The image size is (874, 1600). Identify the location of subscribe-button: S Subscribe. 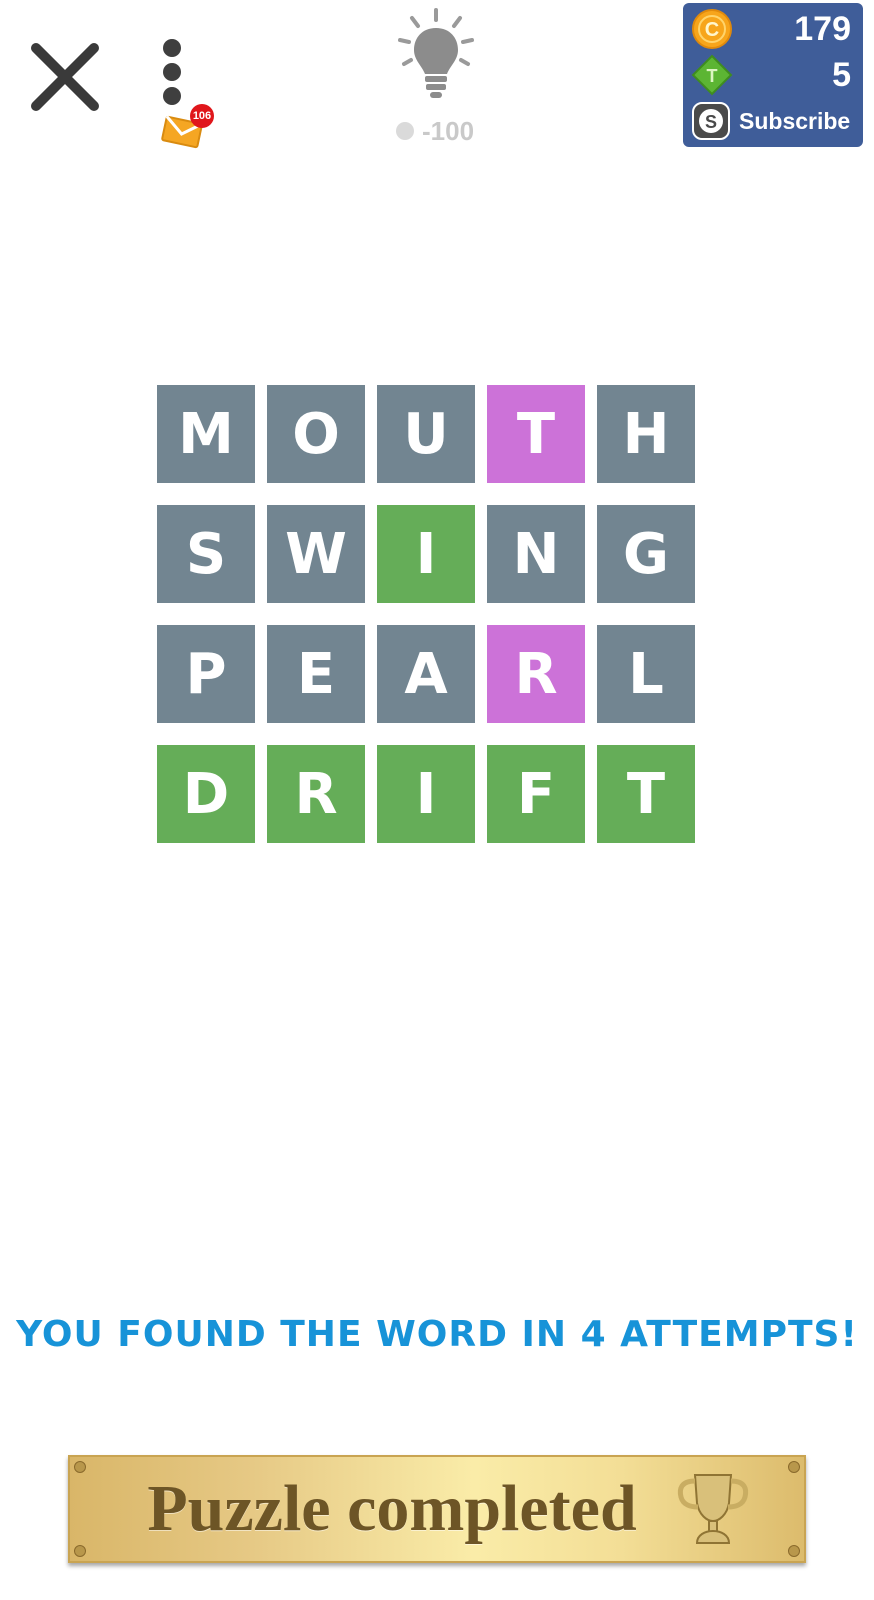
(771, 121).